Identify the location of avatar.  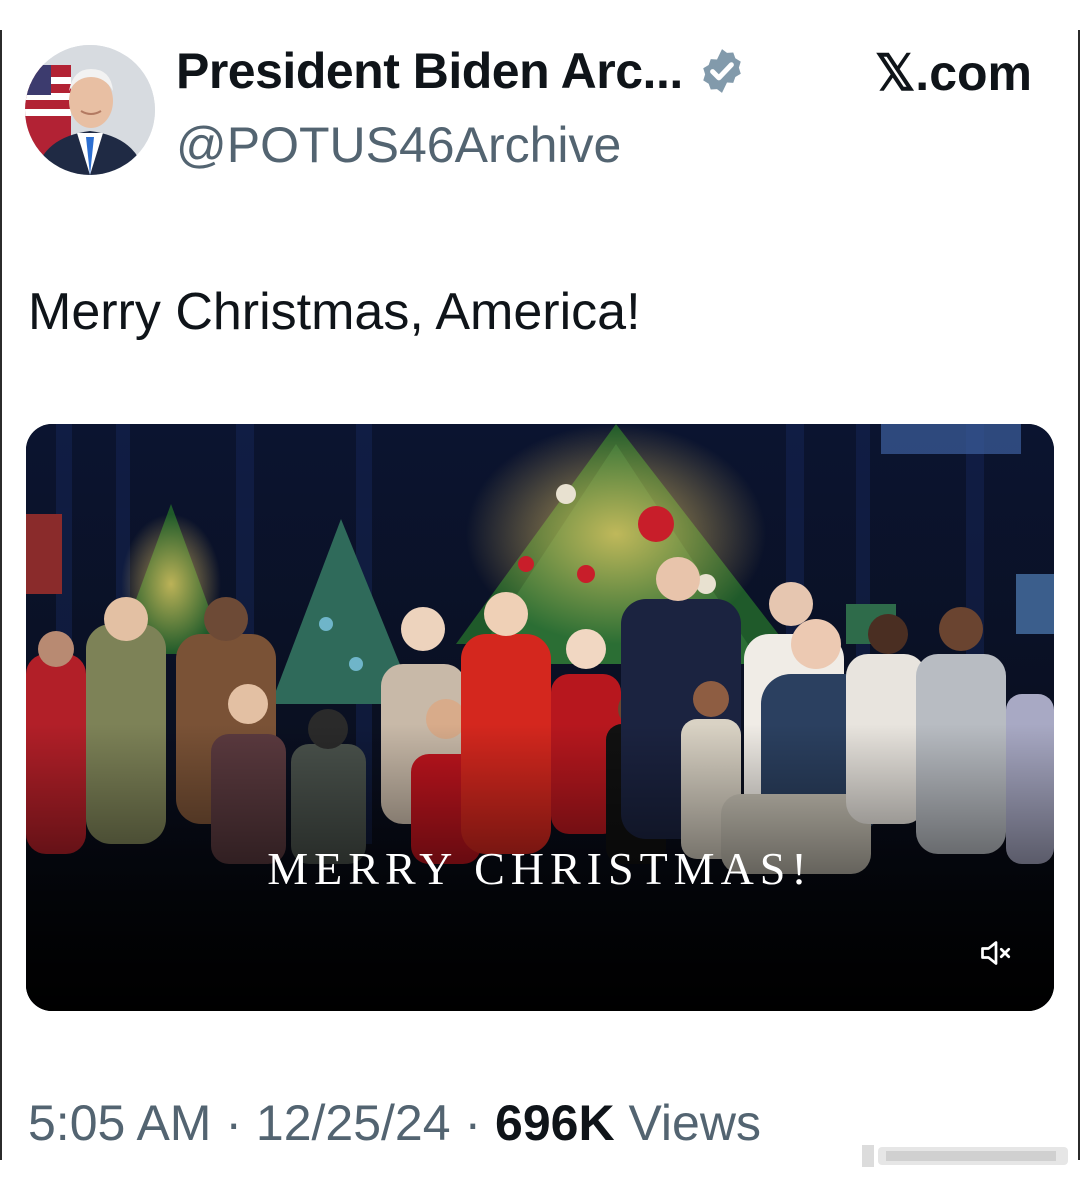
(90, 110).